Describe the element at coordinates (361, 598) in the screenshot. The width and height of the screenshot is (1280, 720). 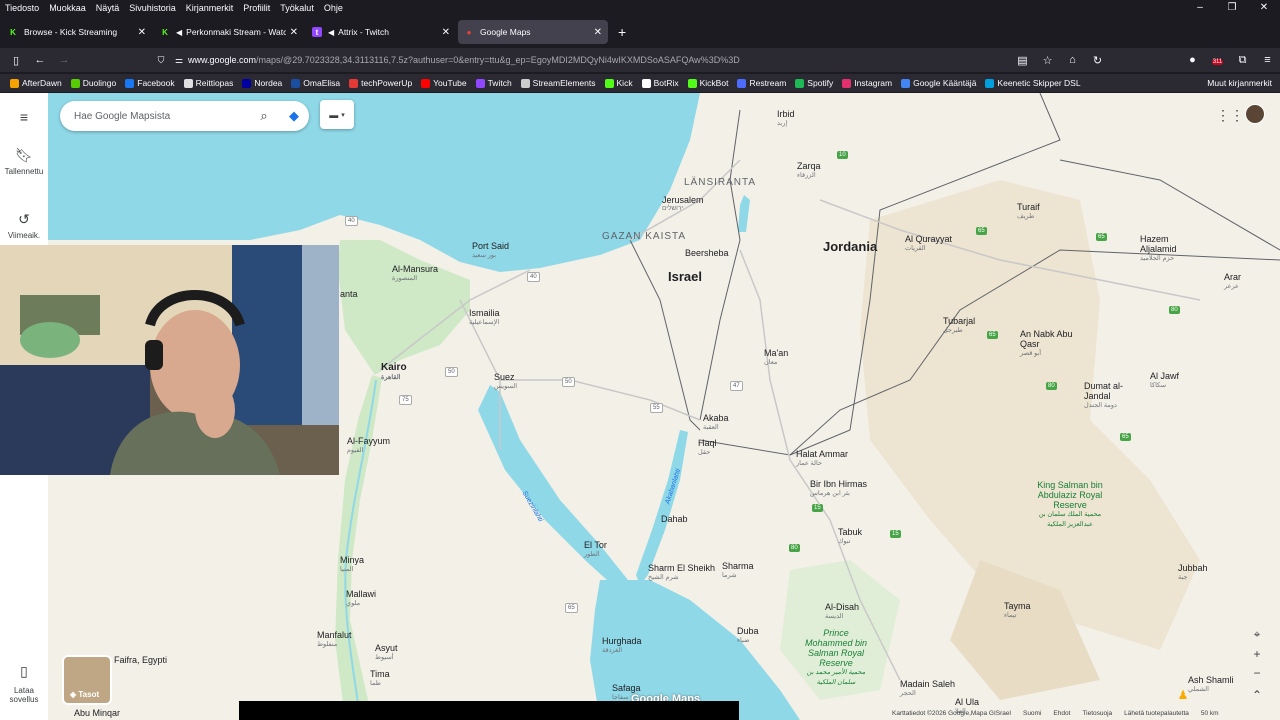
I see `city-label: Mallawi ملوي` at that location.